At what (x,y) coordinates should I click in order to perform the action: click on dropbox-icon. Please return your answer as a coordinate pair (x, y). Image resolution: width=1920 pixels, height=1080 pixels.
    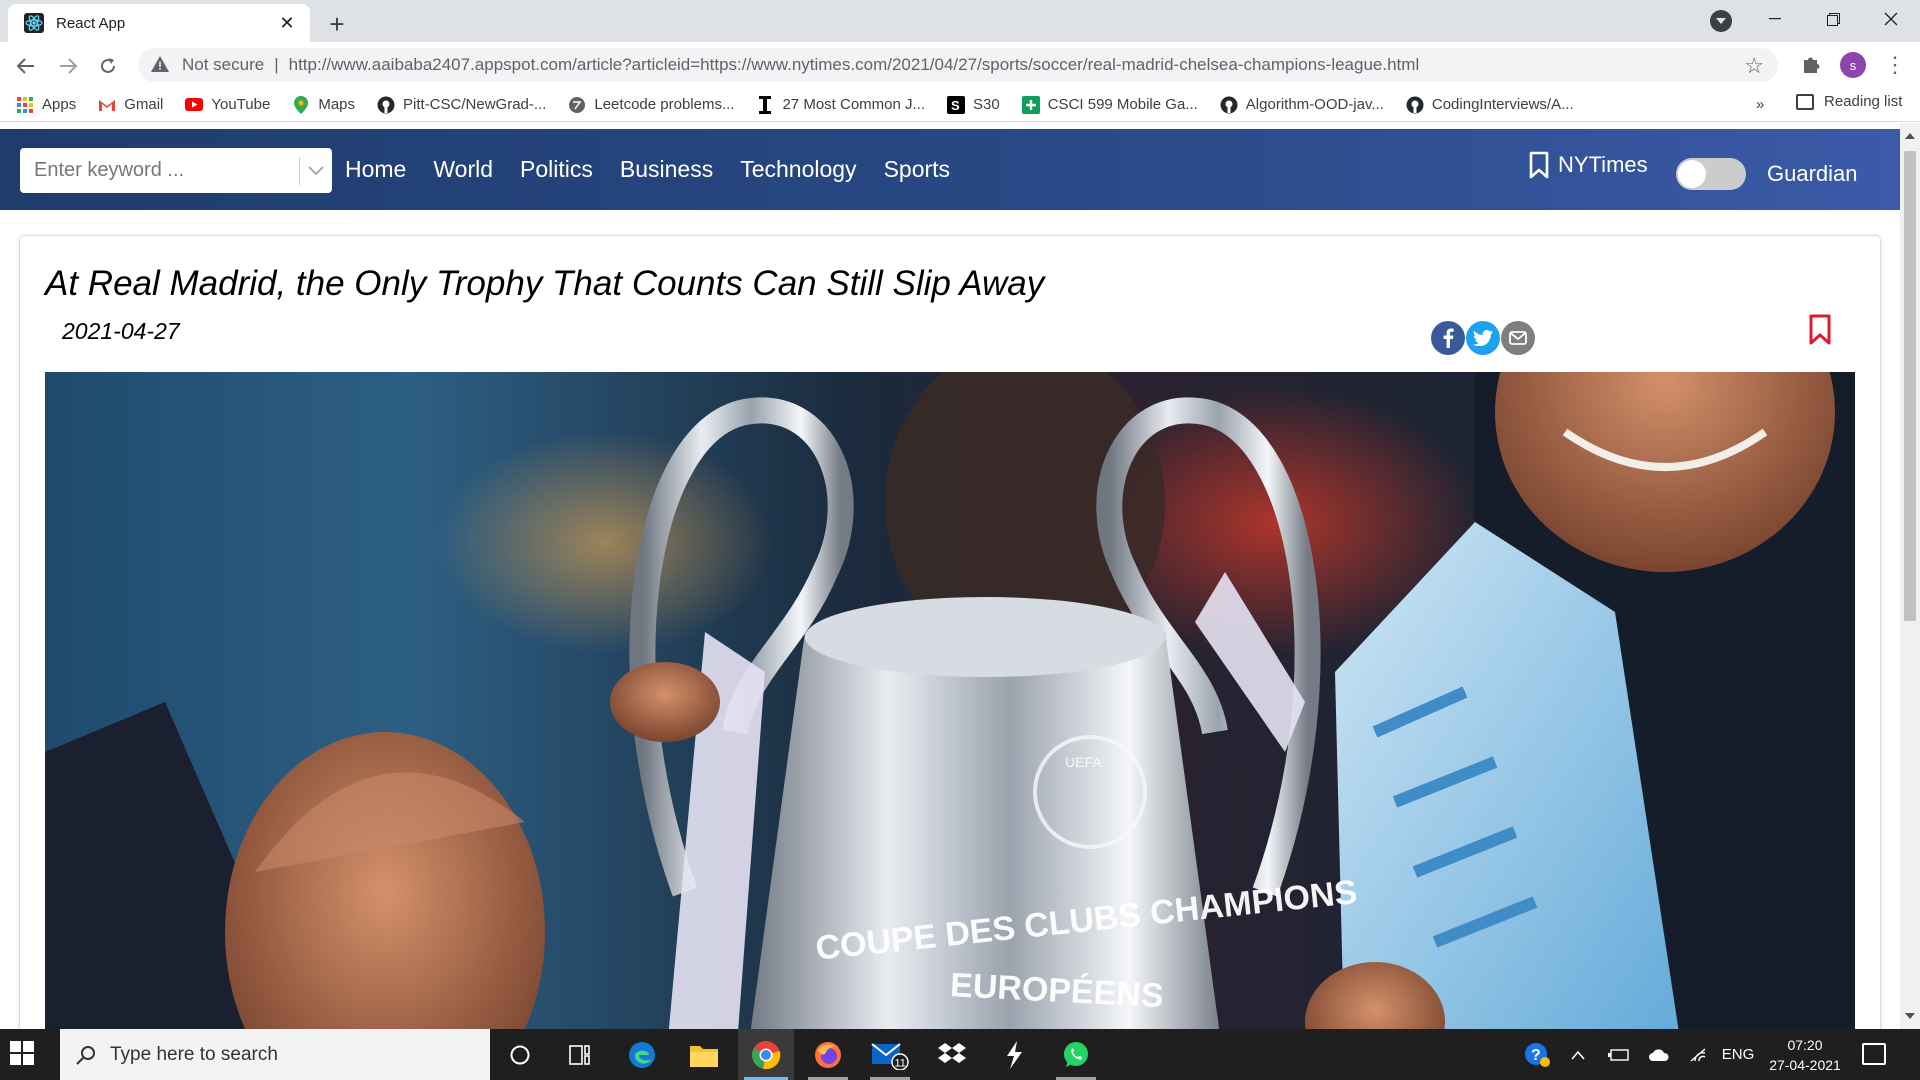
    Looking at the image, I should click on (952, 1054).